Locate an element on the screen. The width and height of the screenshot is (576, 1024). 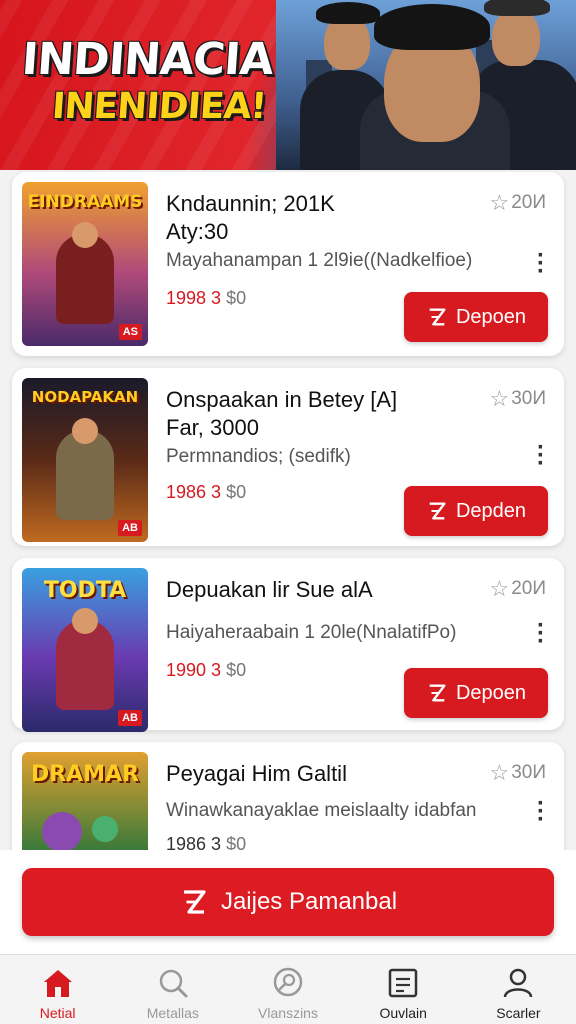
game-title: Kndaunnin; 201K Aty:30 is located at coordinates (250, 217).